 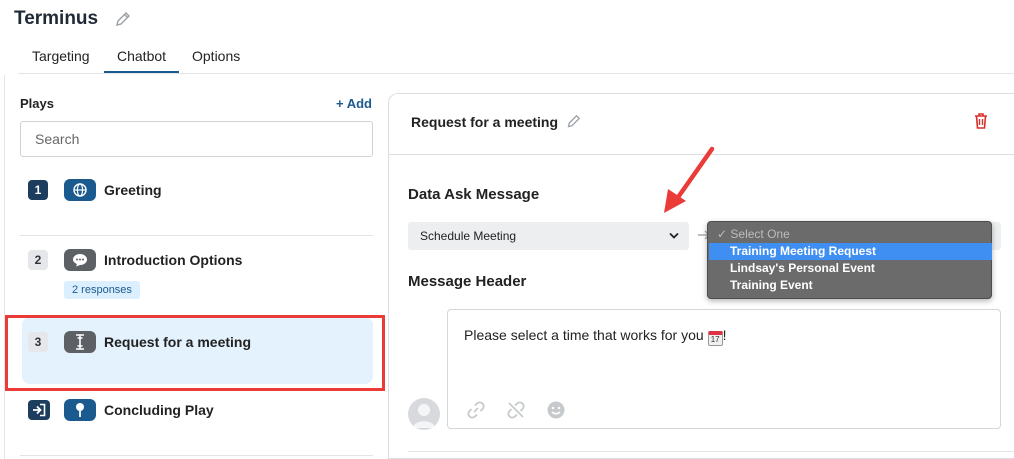 What do you see at coordinates (516, 60) in the screenshot?
I see `tab-bar: Targeting Chatbot Options` at bounding box center [516, 60].